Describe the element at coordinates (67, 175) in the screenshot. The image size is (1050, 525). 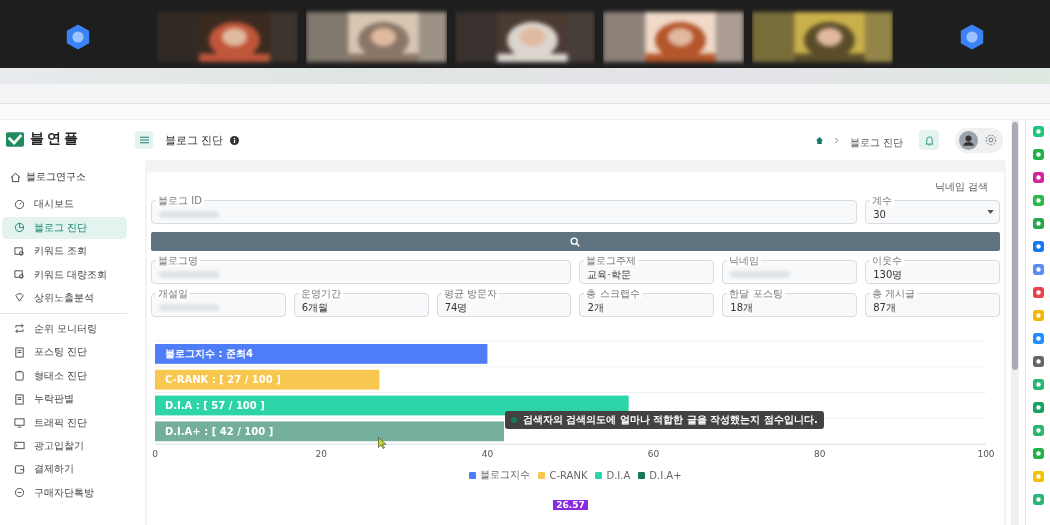
I see `sidebar-header: 블로그연구소` at that location.